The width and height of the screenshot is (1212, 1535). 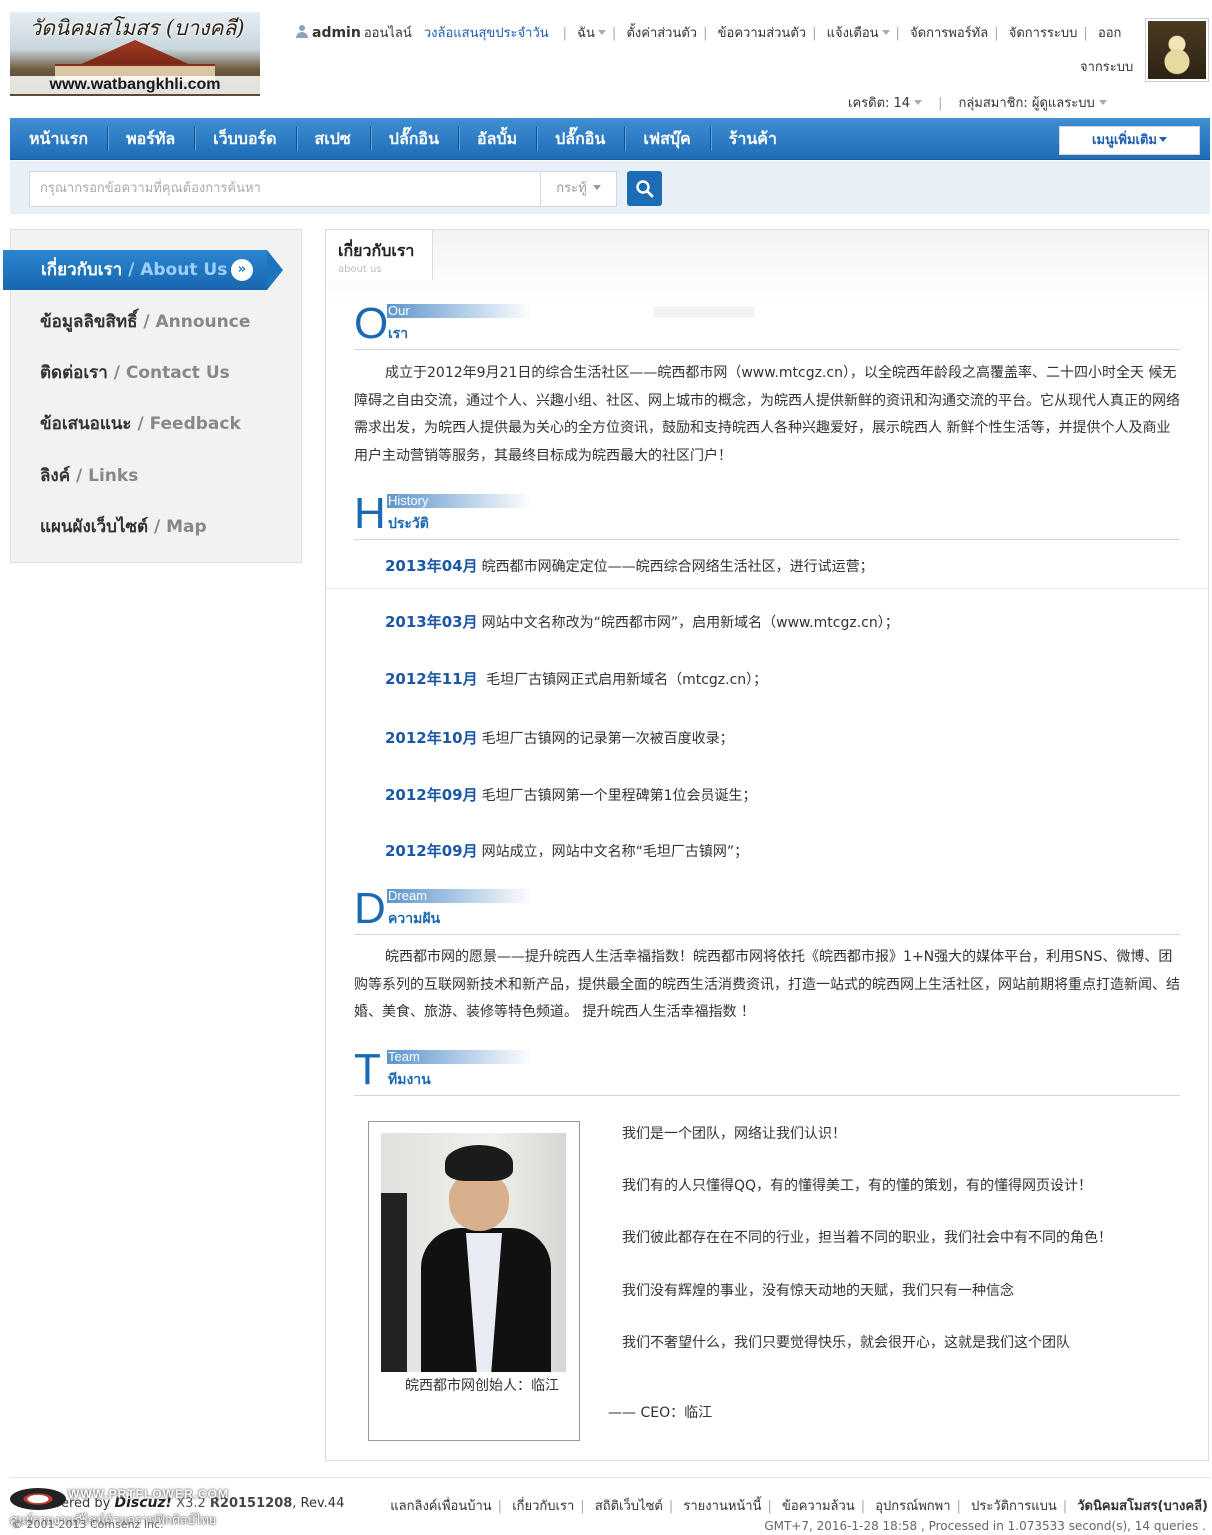 What do you see at coordinates (543, 1506) in the screenshot?
I see `footer-link-about: เกี่ยวกับเรา` at bounding box center [543, 1506].